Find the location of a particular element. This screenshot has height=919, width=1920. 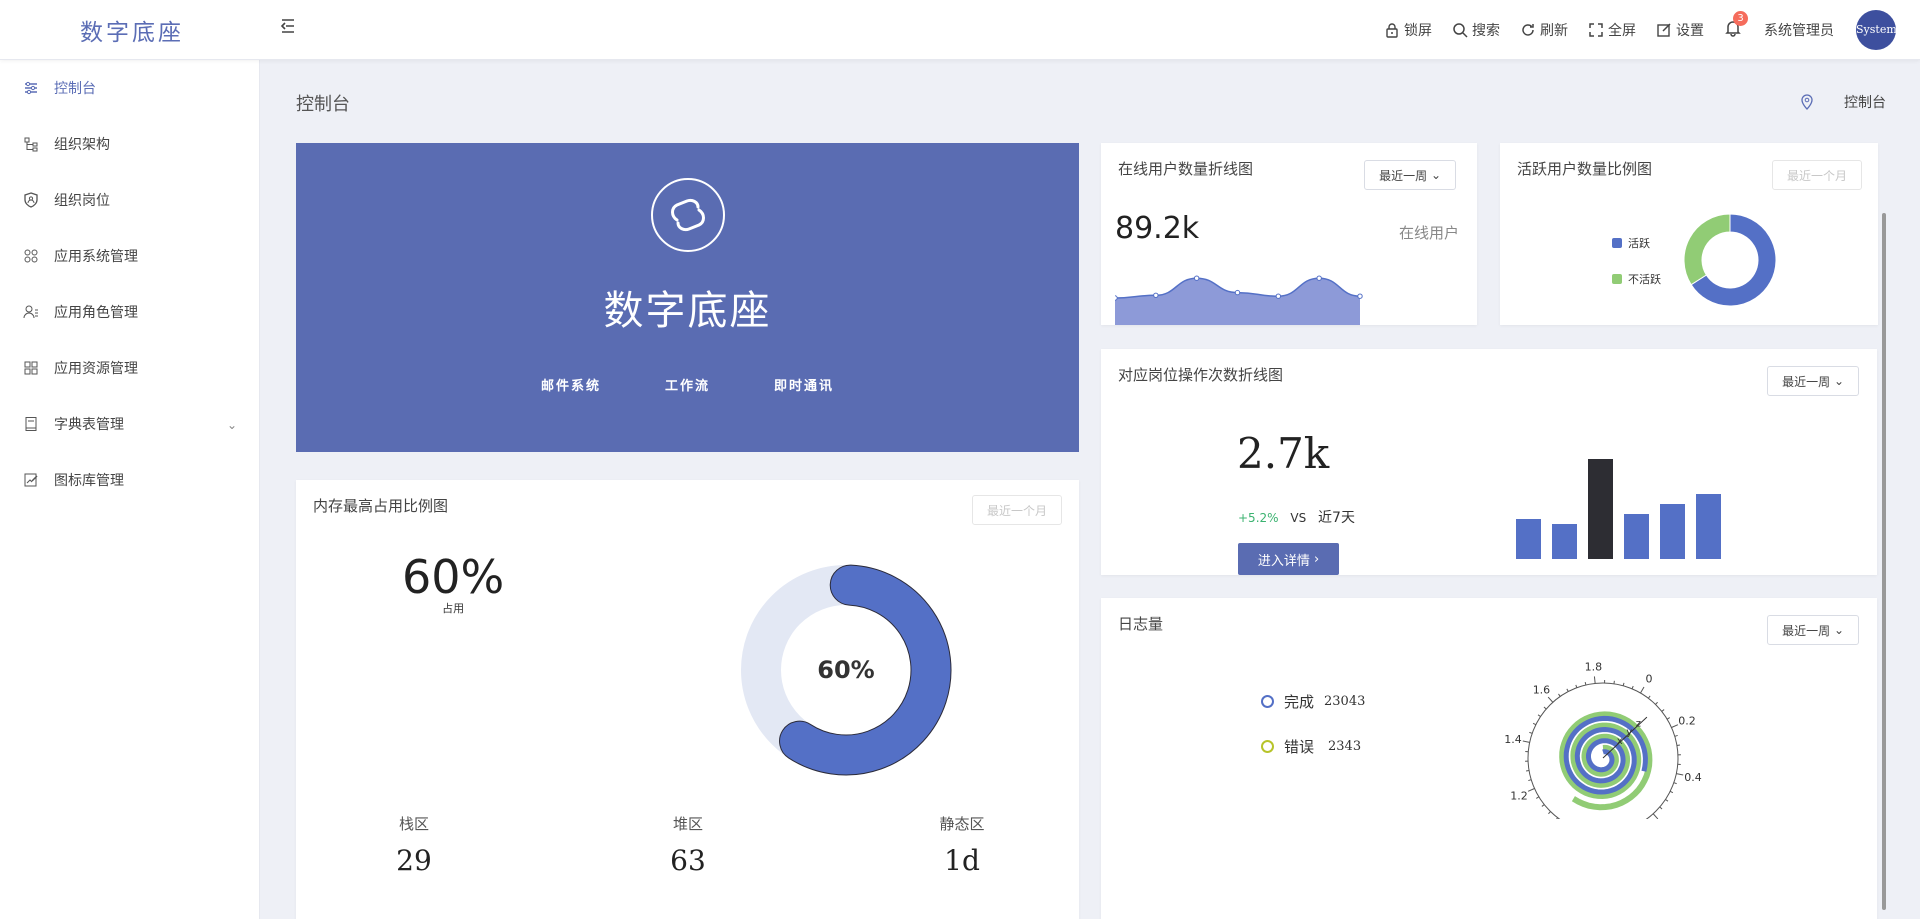

online-area-chart is located at coordinates (1239, 300).